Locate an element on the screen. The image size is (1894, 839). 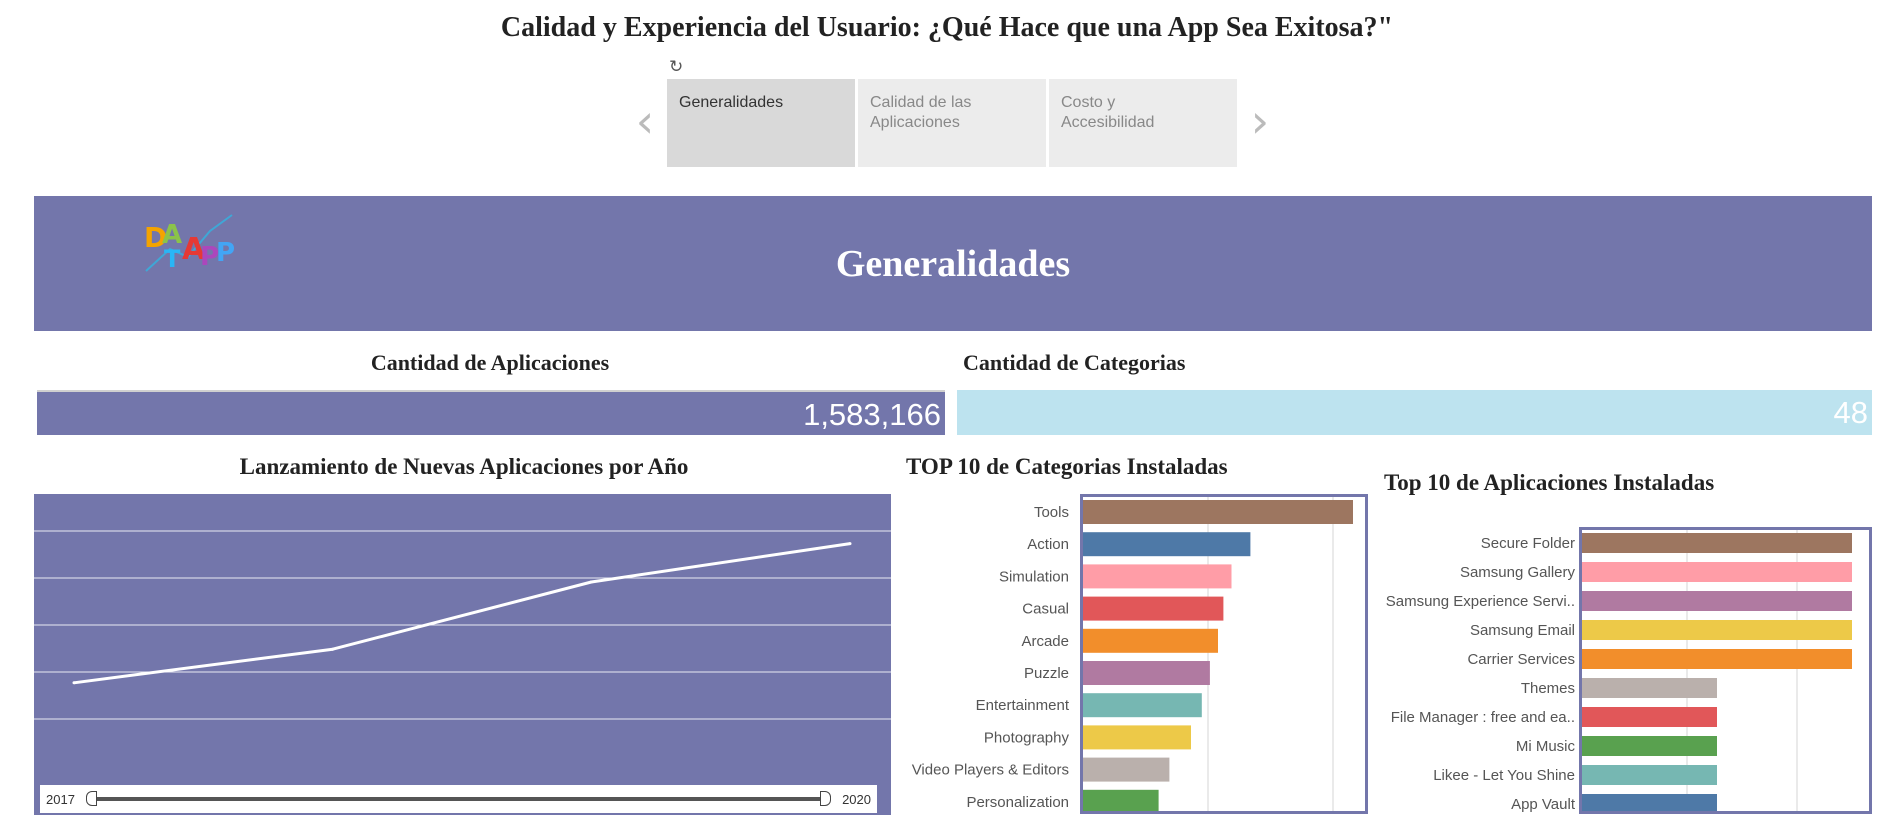
category-bar-chart is located at coordinates (1224, 654).